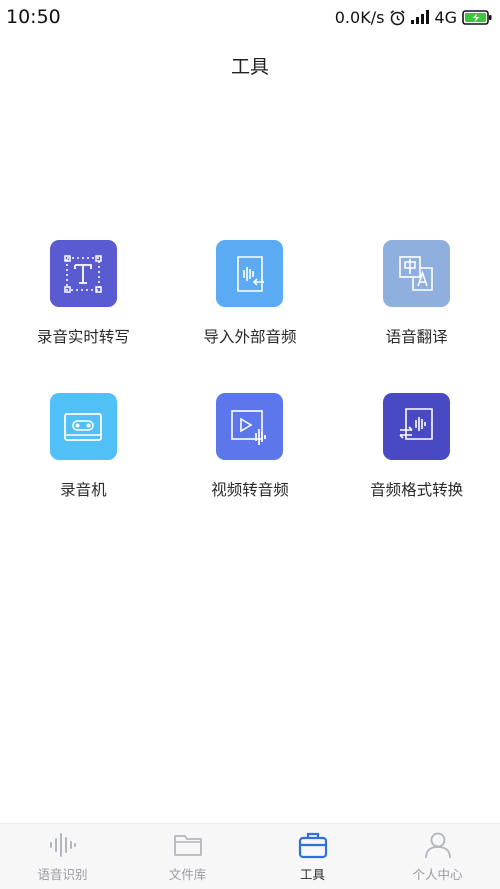  Describe the element at coordinates (250, 17) in the screenshot. I see `status-bar: 10:50 0.0K/s 4G` at that location.